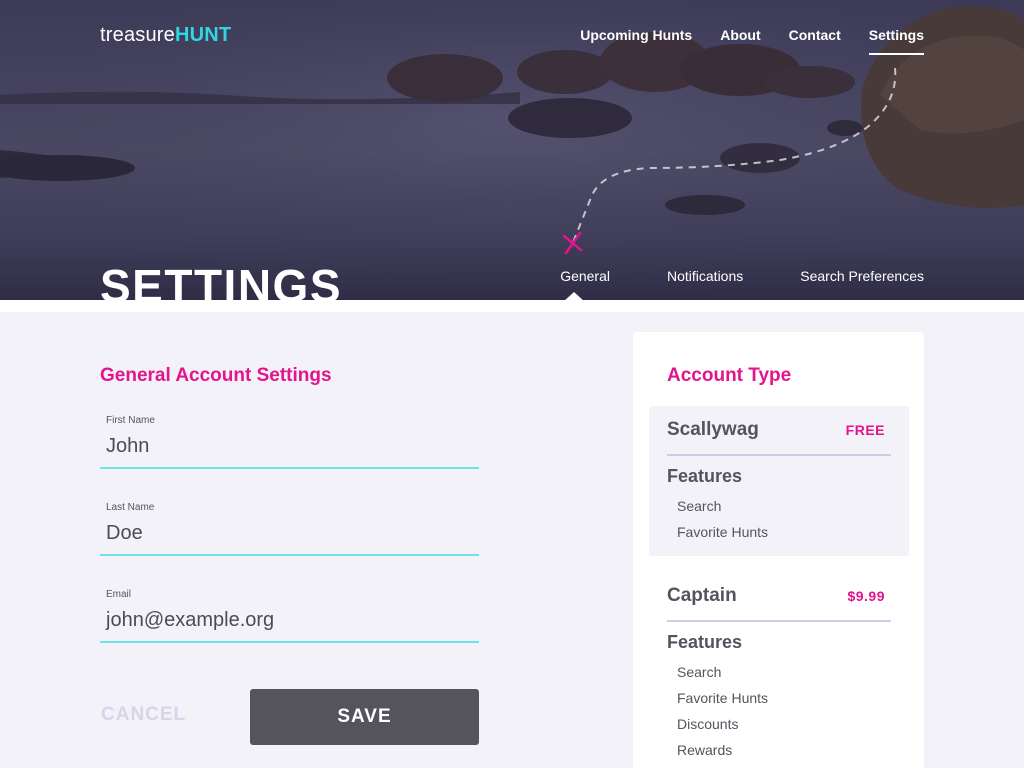 Image resolution: width=1024 pixels, height=768 pixels. I want to click on plan-name: Captain, so click(702, 595).